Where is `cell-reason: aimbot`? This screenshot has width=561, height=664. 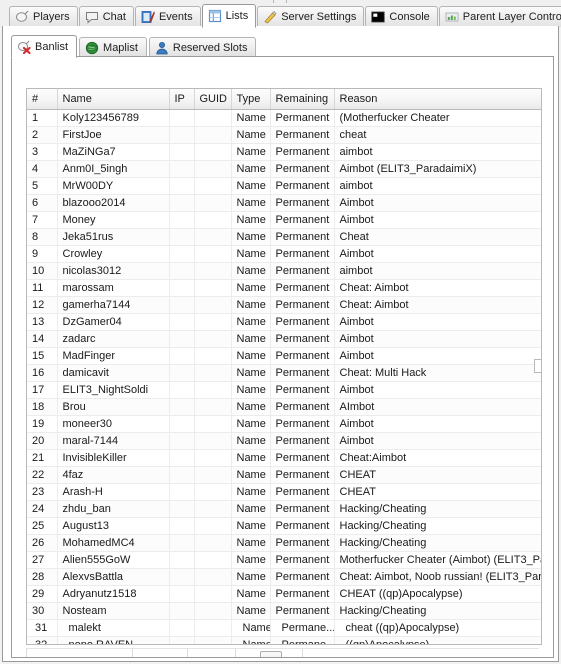 cell-reason: aimbot is located at coordinates (437, 271).